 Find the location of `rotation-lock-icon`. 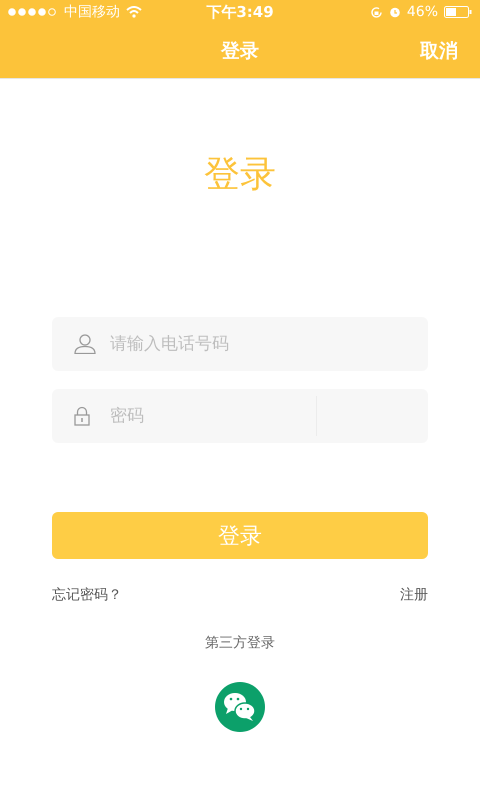

rotation-lock-icon is located at coordinates (376, 12).